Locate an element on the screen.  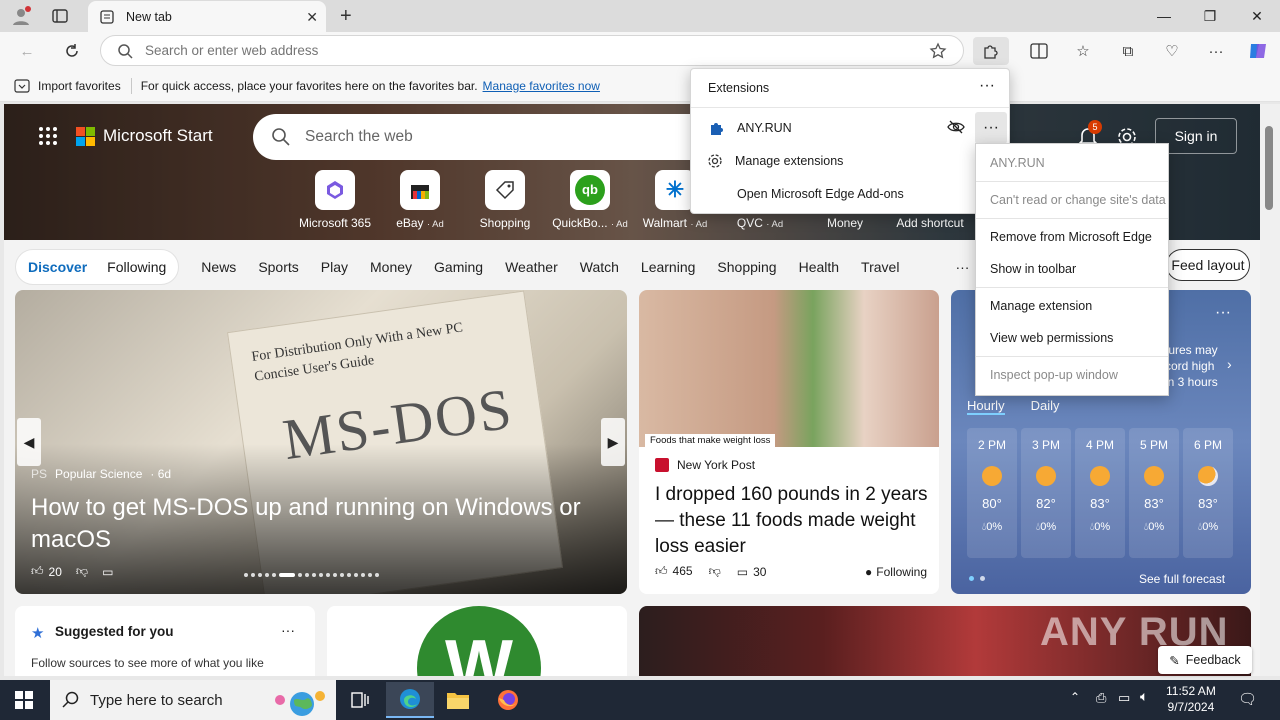
comments-button: ▭ 30 is located at coordinates (752, 572).